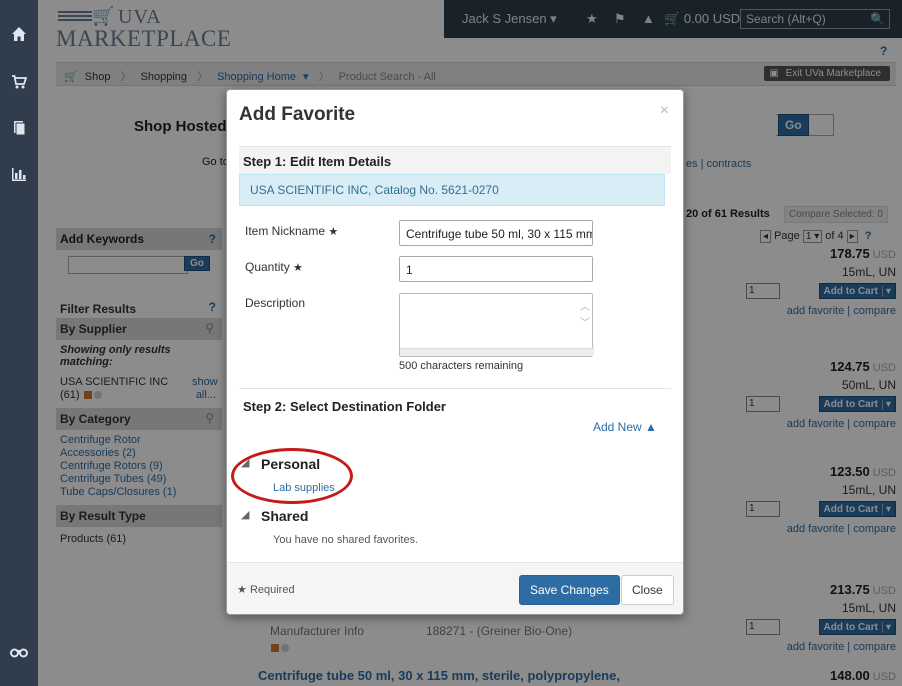 This screenshot has height=686, width=902. Describe the element at coordinates (19, 343) in the screenshot. I see `left-nav-rail` at that location.